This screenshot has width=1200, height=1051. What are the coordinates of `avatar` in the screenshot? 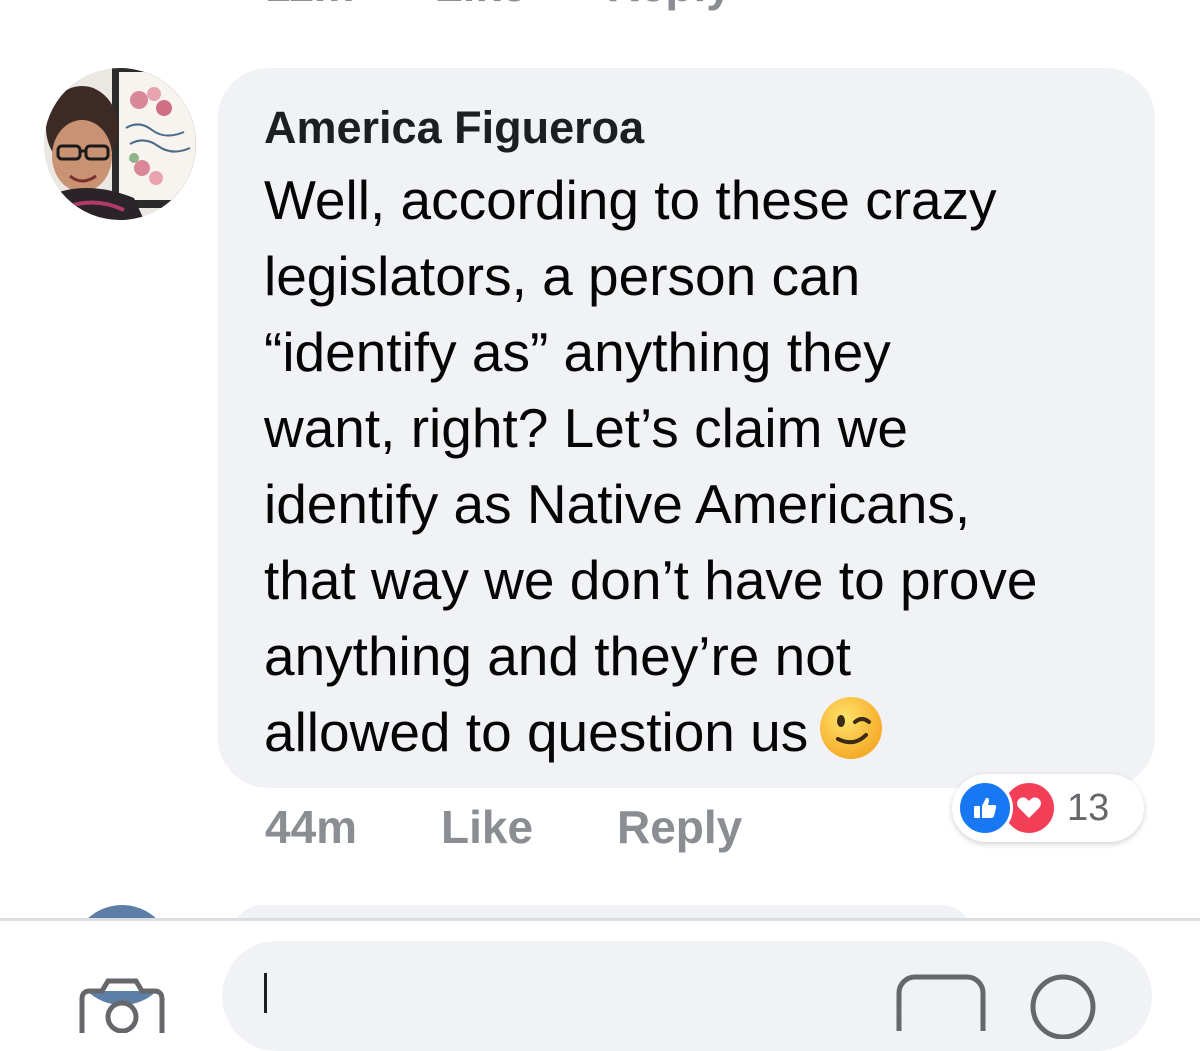 It's located at (120, 144).